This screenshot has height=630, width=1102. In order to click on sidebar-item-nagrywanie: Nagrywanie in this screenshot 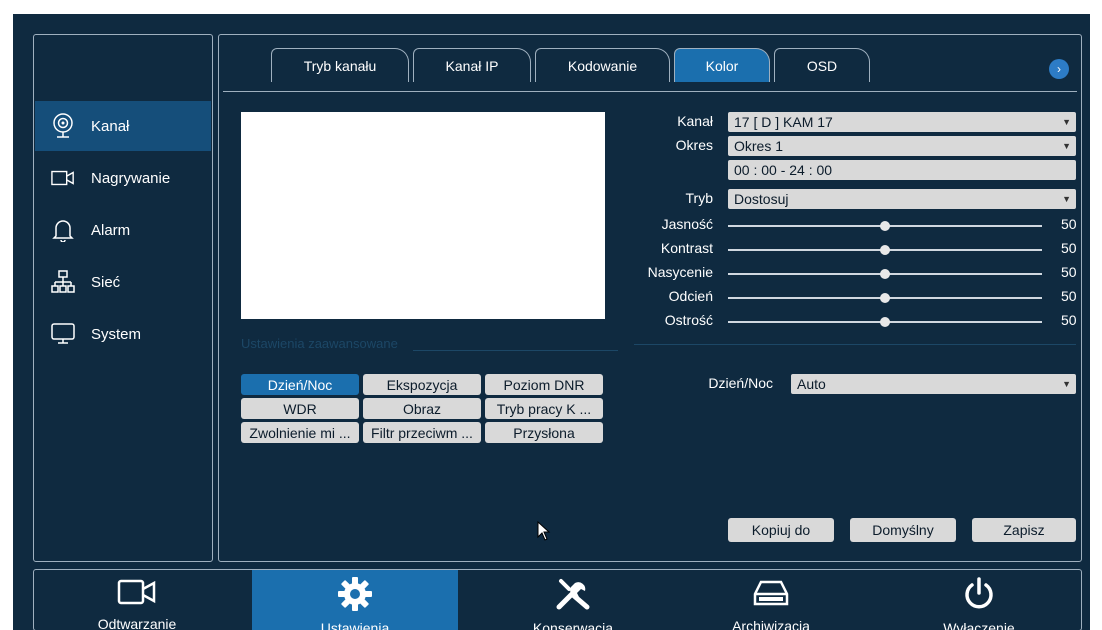, I will do `click(123, 178)`.